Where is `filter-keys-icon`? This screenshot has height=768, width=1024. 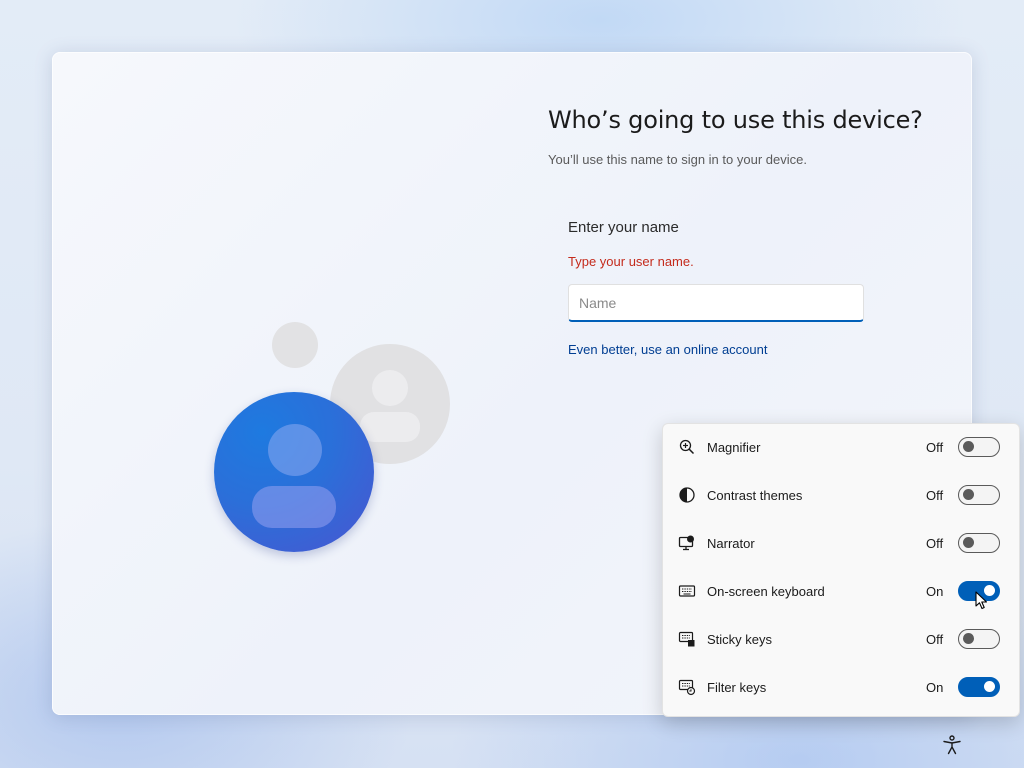
filter-keys-icon is located at coordinates (687, 687).